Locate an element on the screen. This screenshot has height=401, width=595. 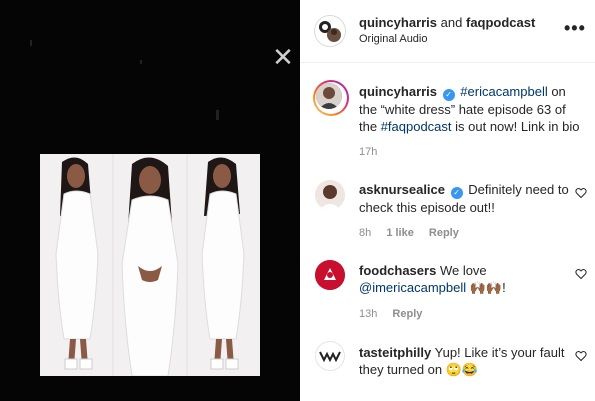
comment-meta: 8h 1 like Reply is located at coordinates (415, 233).